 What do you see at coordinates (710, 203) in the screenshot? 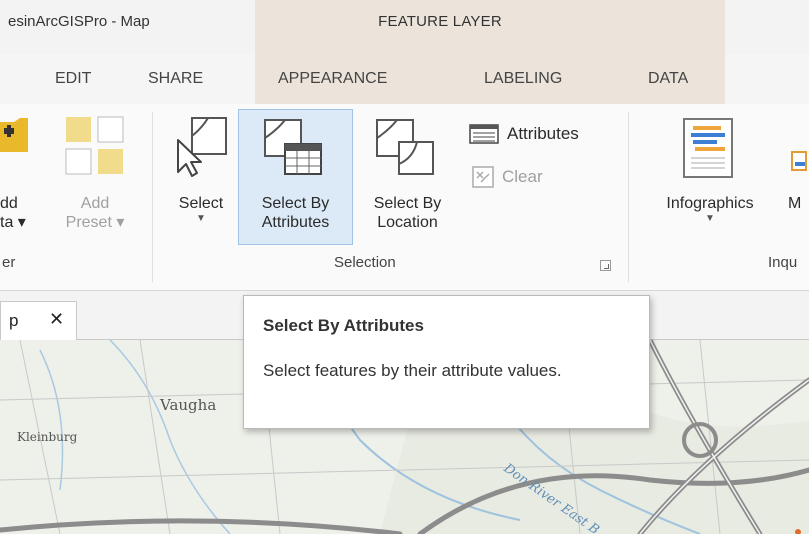
I see `infographics-label: Infographics` at bounding box center [710, 203].